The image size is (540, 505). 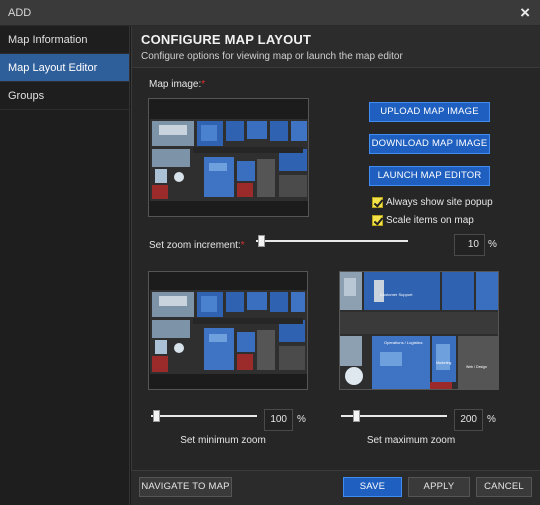 What do you see at coordinates (504, 487) in the screenshot?
I see `cancel-button: CANCEL` at bounding box center [504, 487].